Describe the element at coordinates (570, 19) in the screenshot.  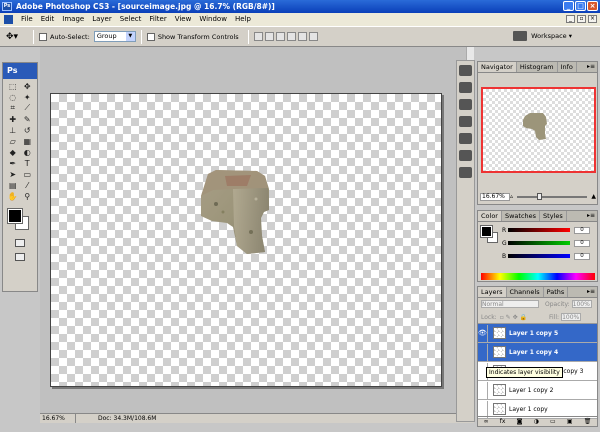
I see `doc-minimize-button: _` at that location.